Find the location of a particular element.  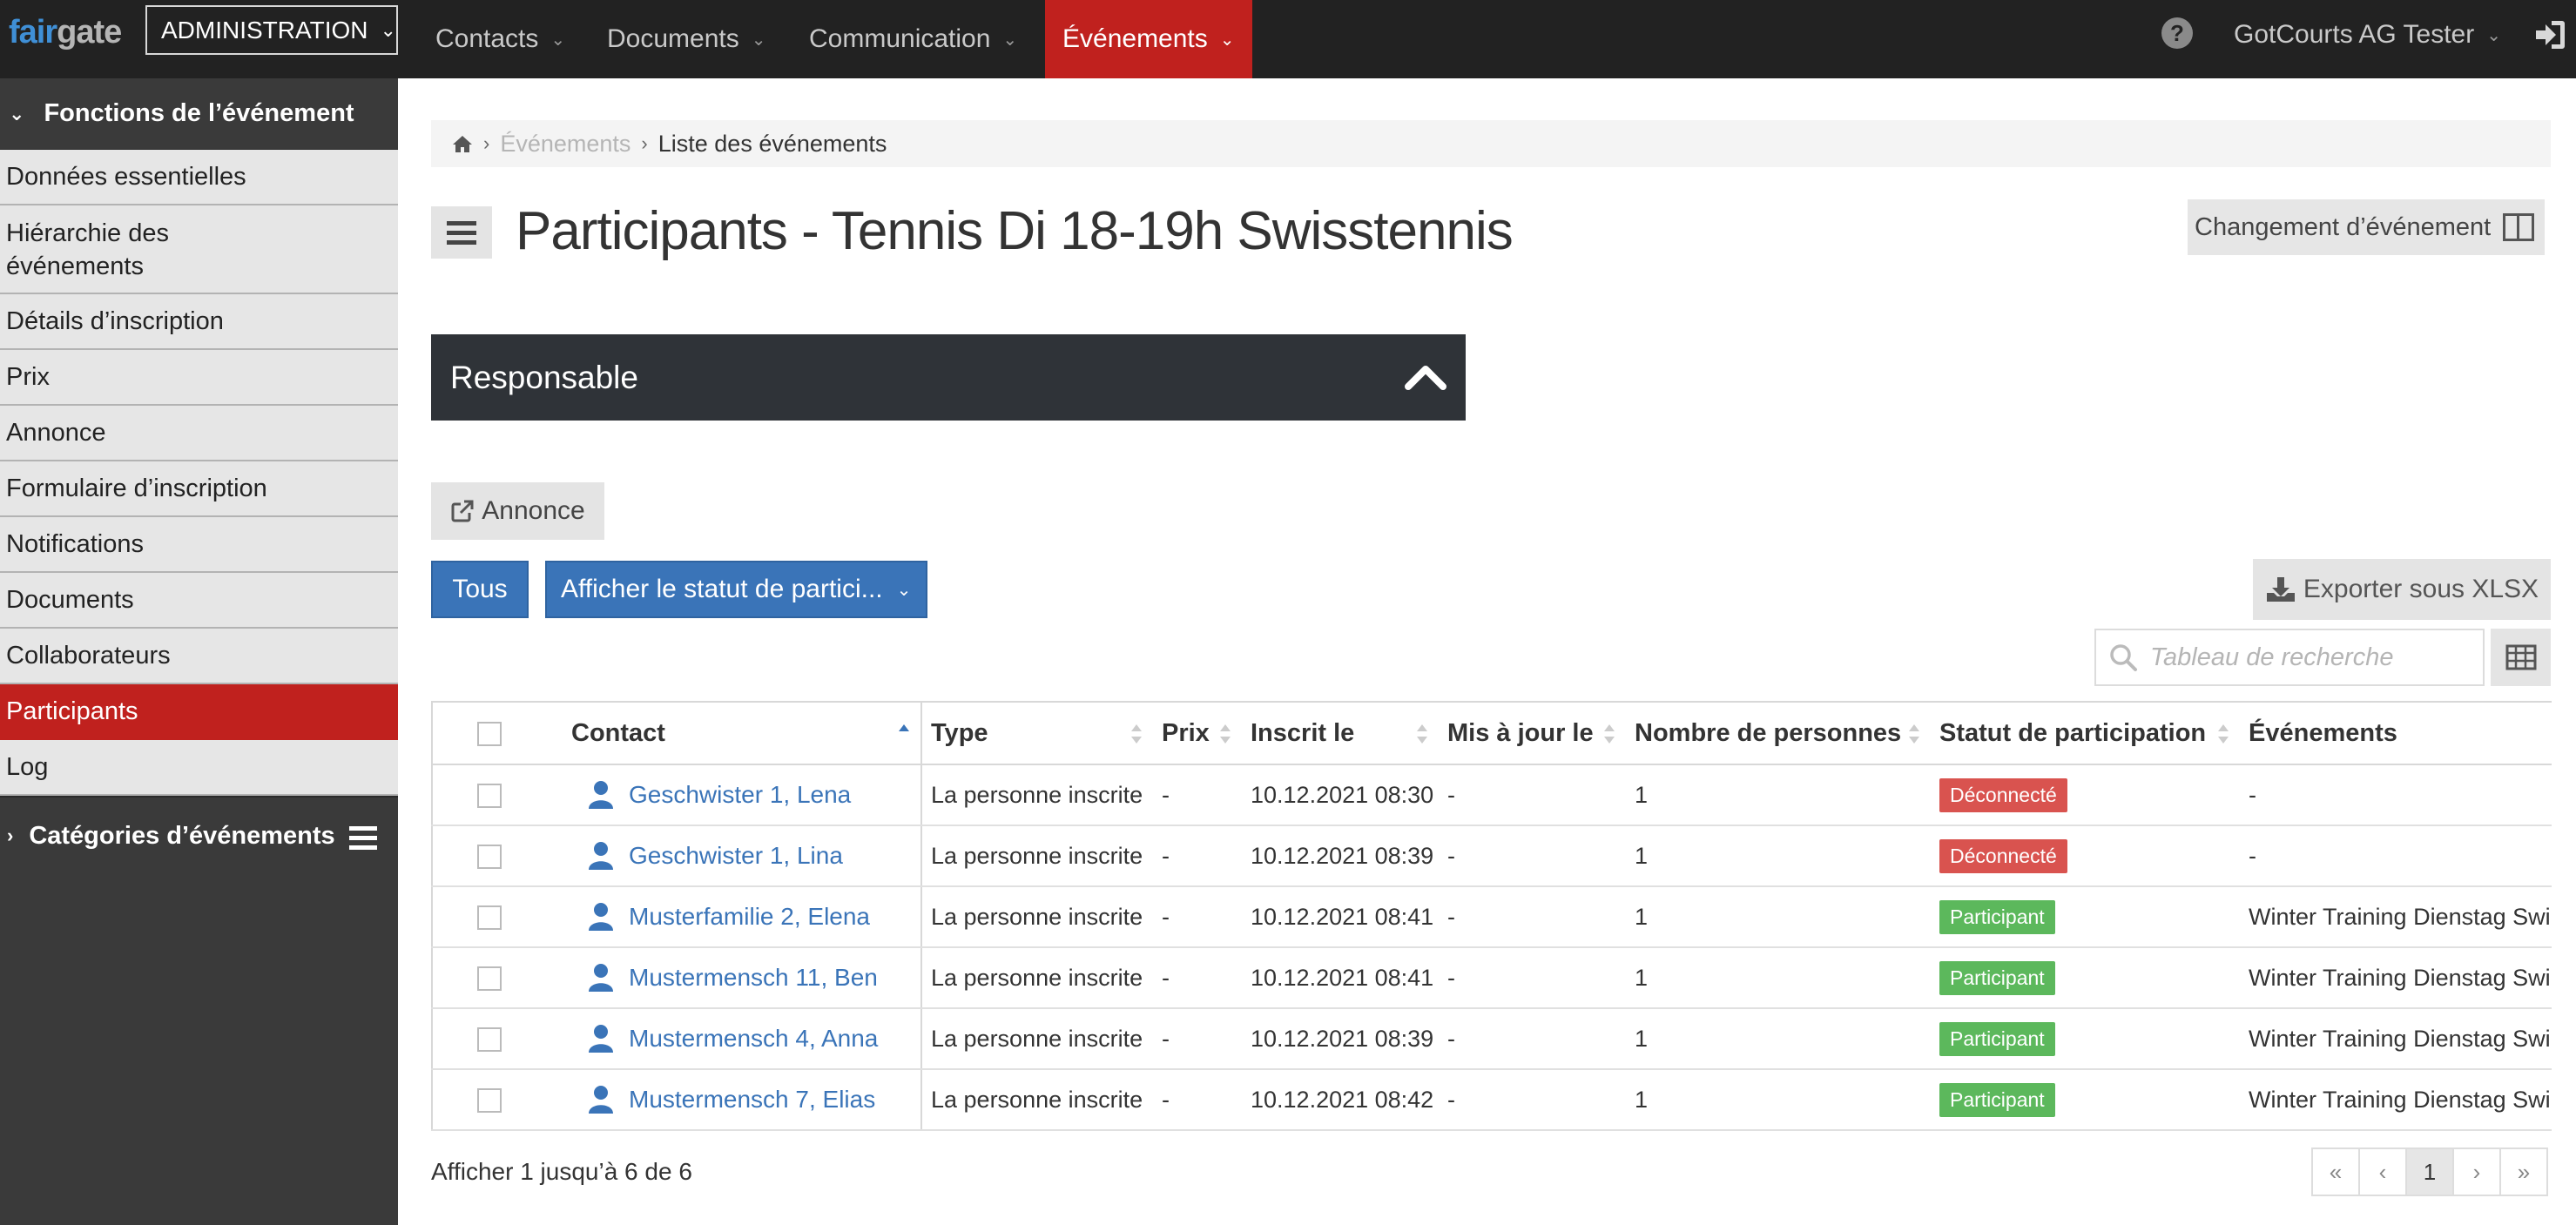

nav-contacts: Contacts ⌄ is located at coordinates (500, 39).